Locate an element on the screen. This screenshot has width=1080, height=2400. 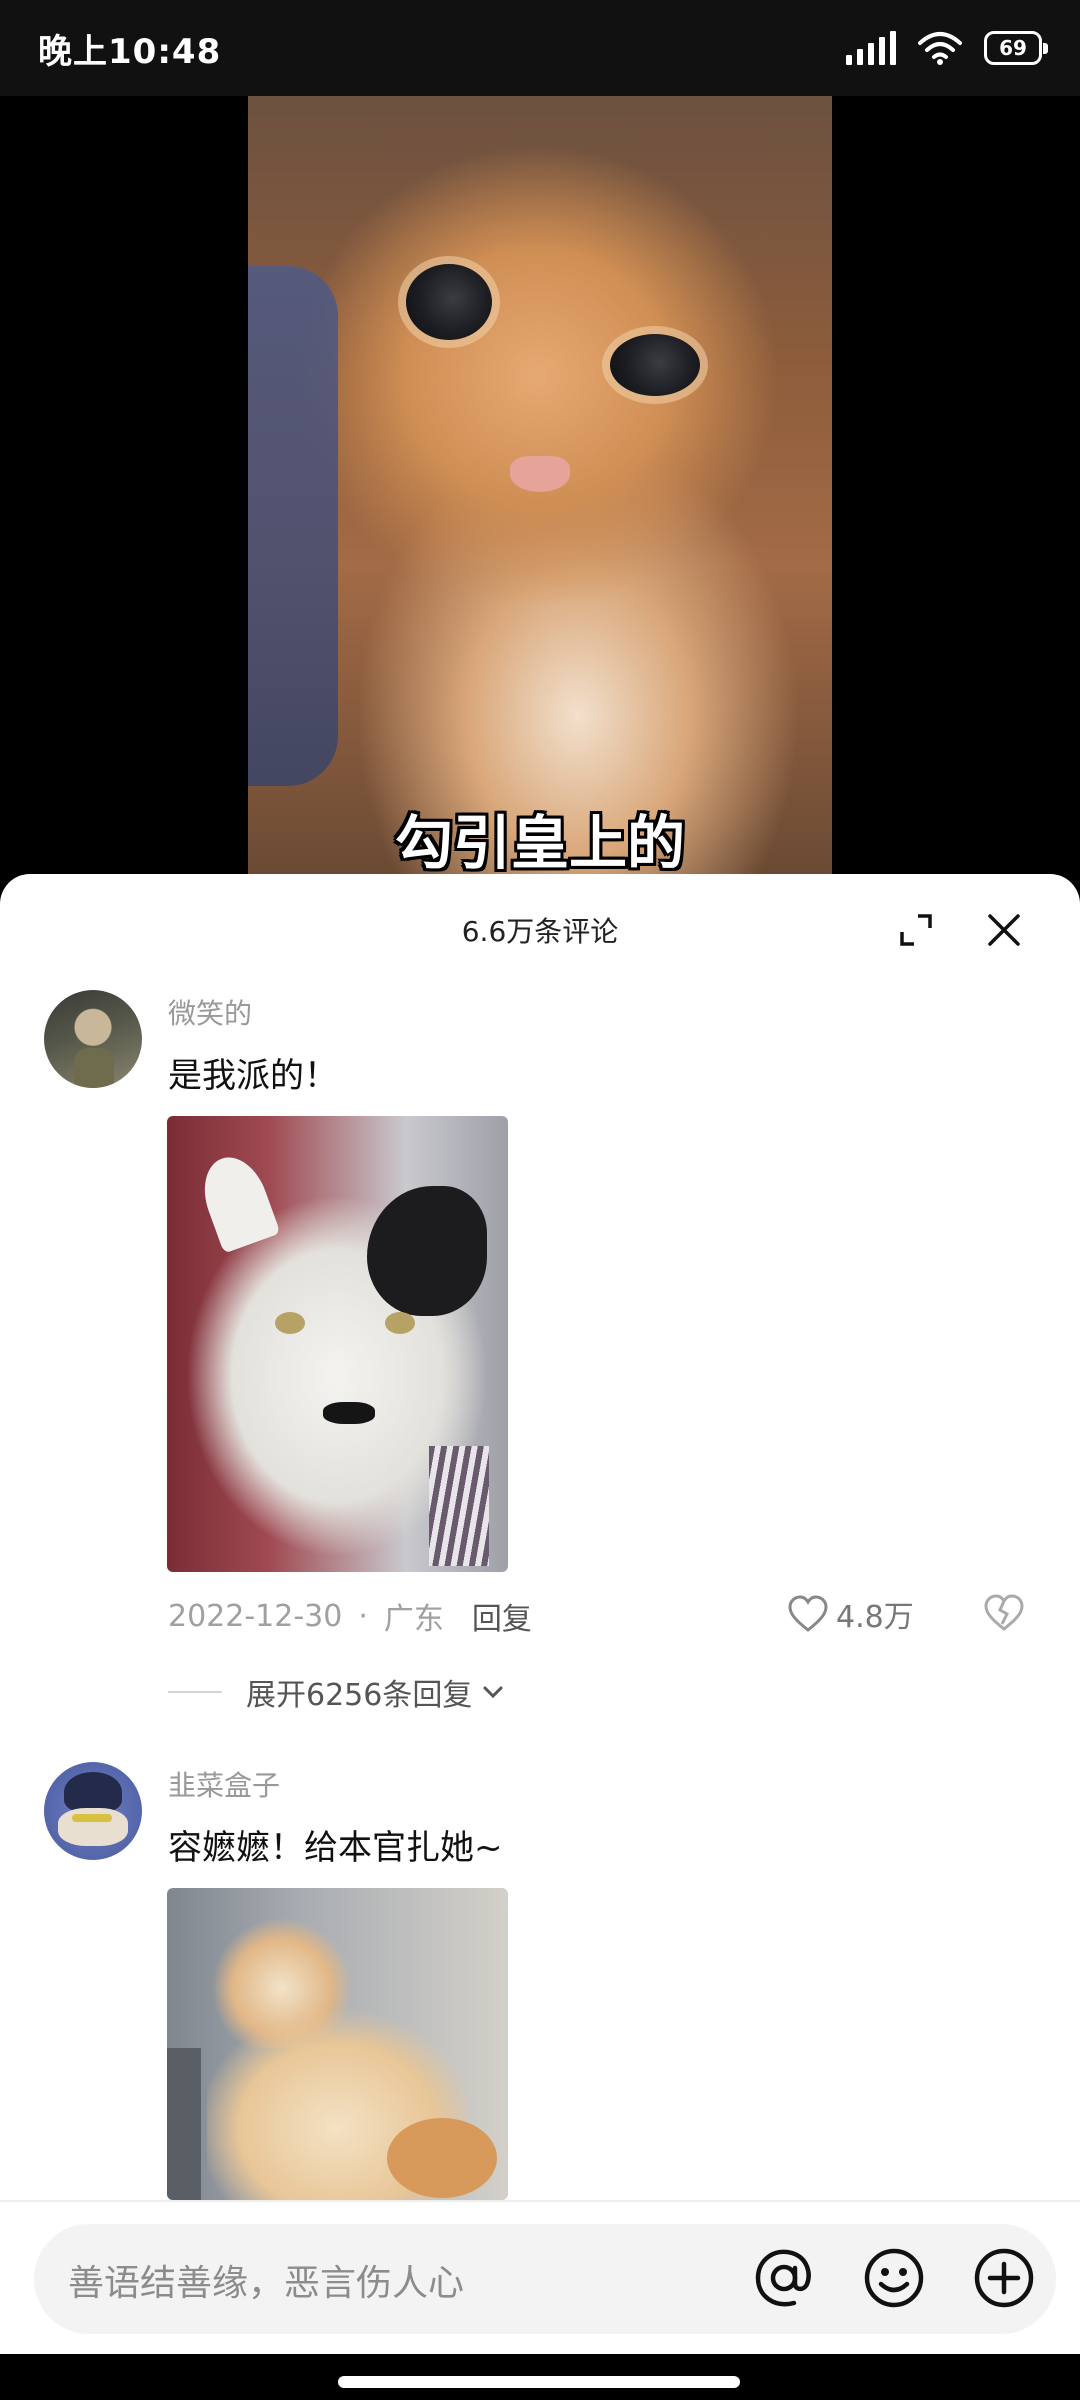
battery-level: 69 is located at coordinates (1013, 48).